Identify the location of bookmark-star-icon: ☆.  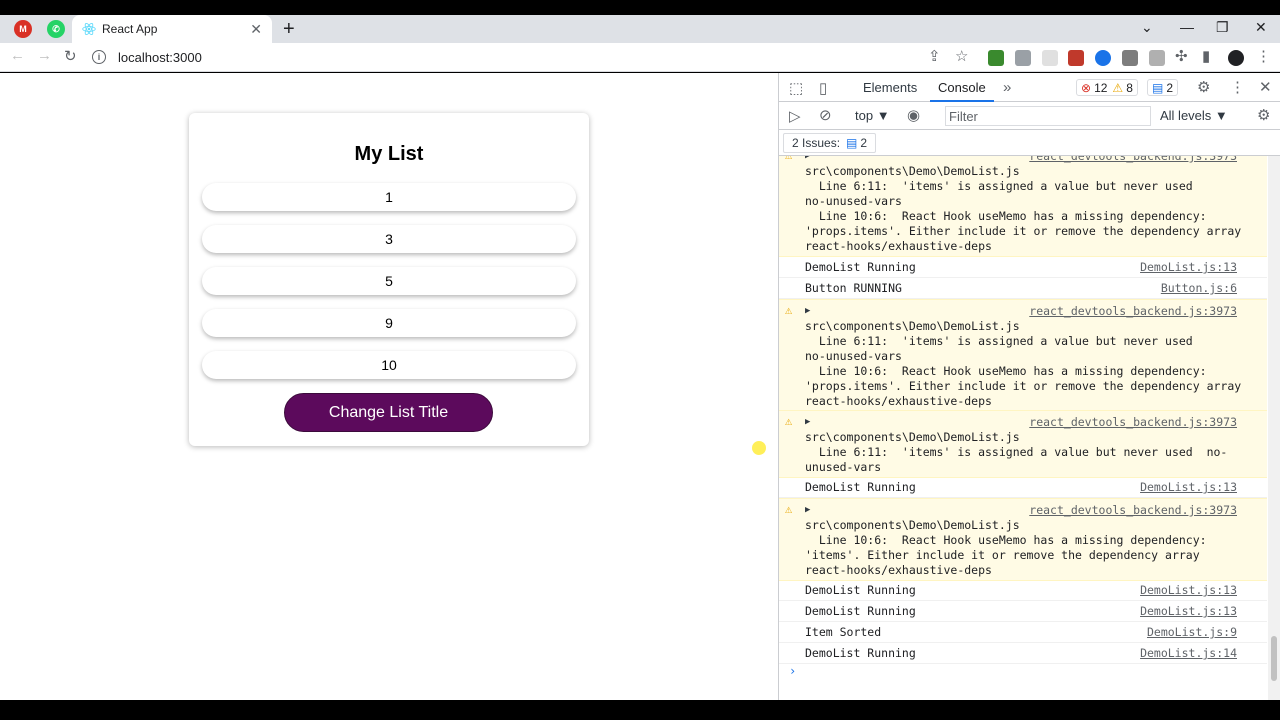
(961, 56).